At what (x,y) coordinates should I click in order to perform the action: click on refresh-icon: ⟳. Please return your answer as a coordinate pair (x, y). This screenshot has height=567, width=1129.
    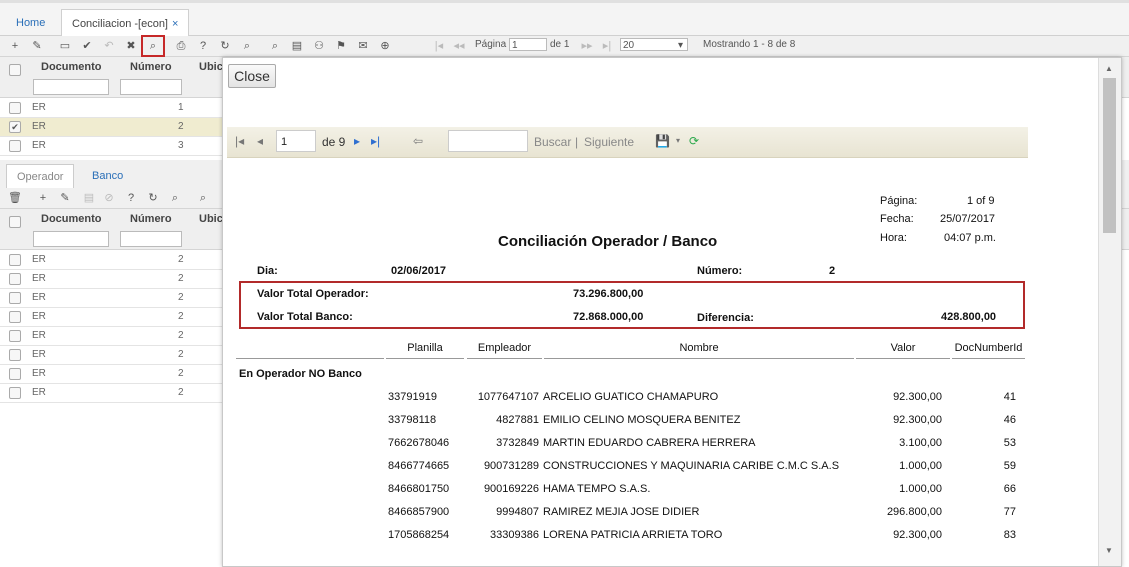
    Looking at the image, I should click on (694, 141).